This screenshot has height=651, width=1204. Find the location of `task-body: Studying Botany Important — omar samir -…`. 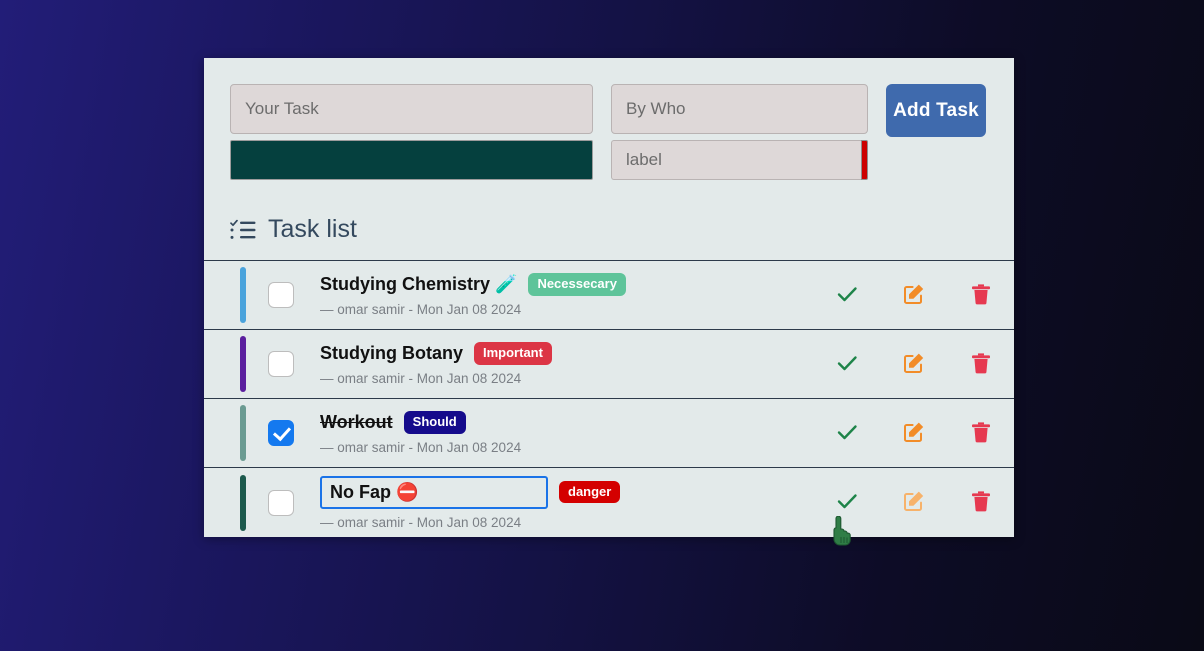

task-body: Studying Botany Important — omar samir -… is located at coordinates (564, 364).